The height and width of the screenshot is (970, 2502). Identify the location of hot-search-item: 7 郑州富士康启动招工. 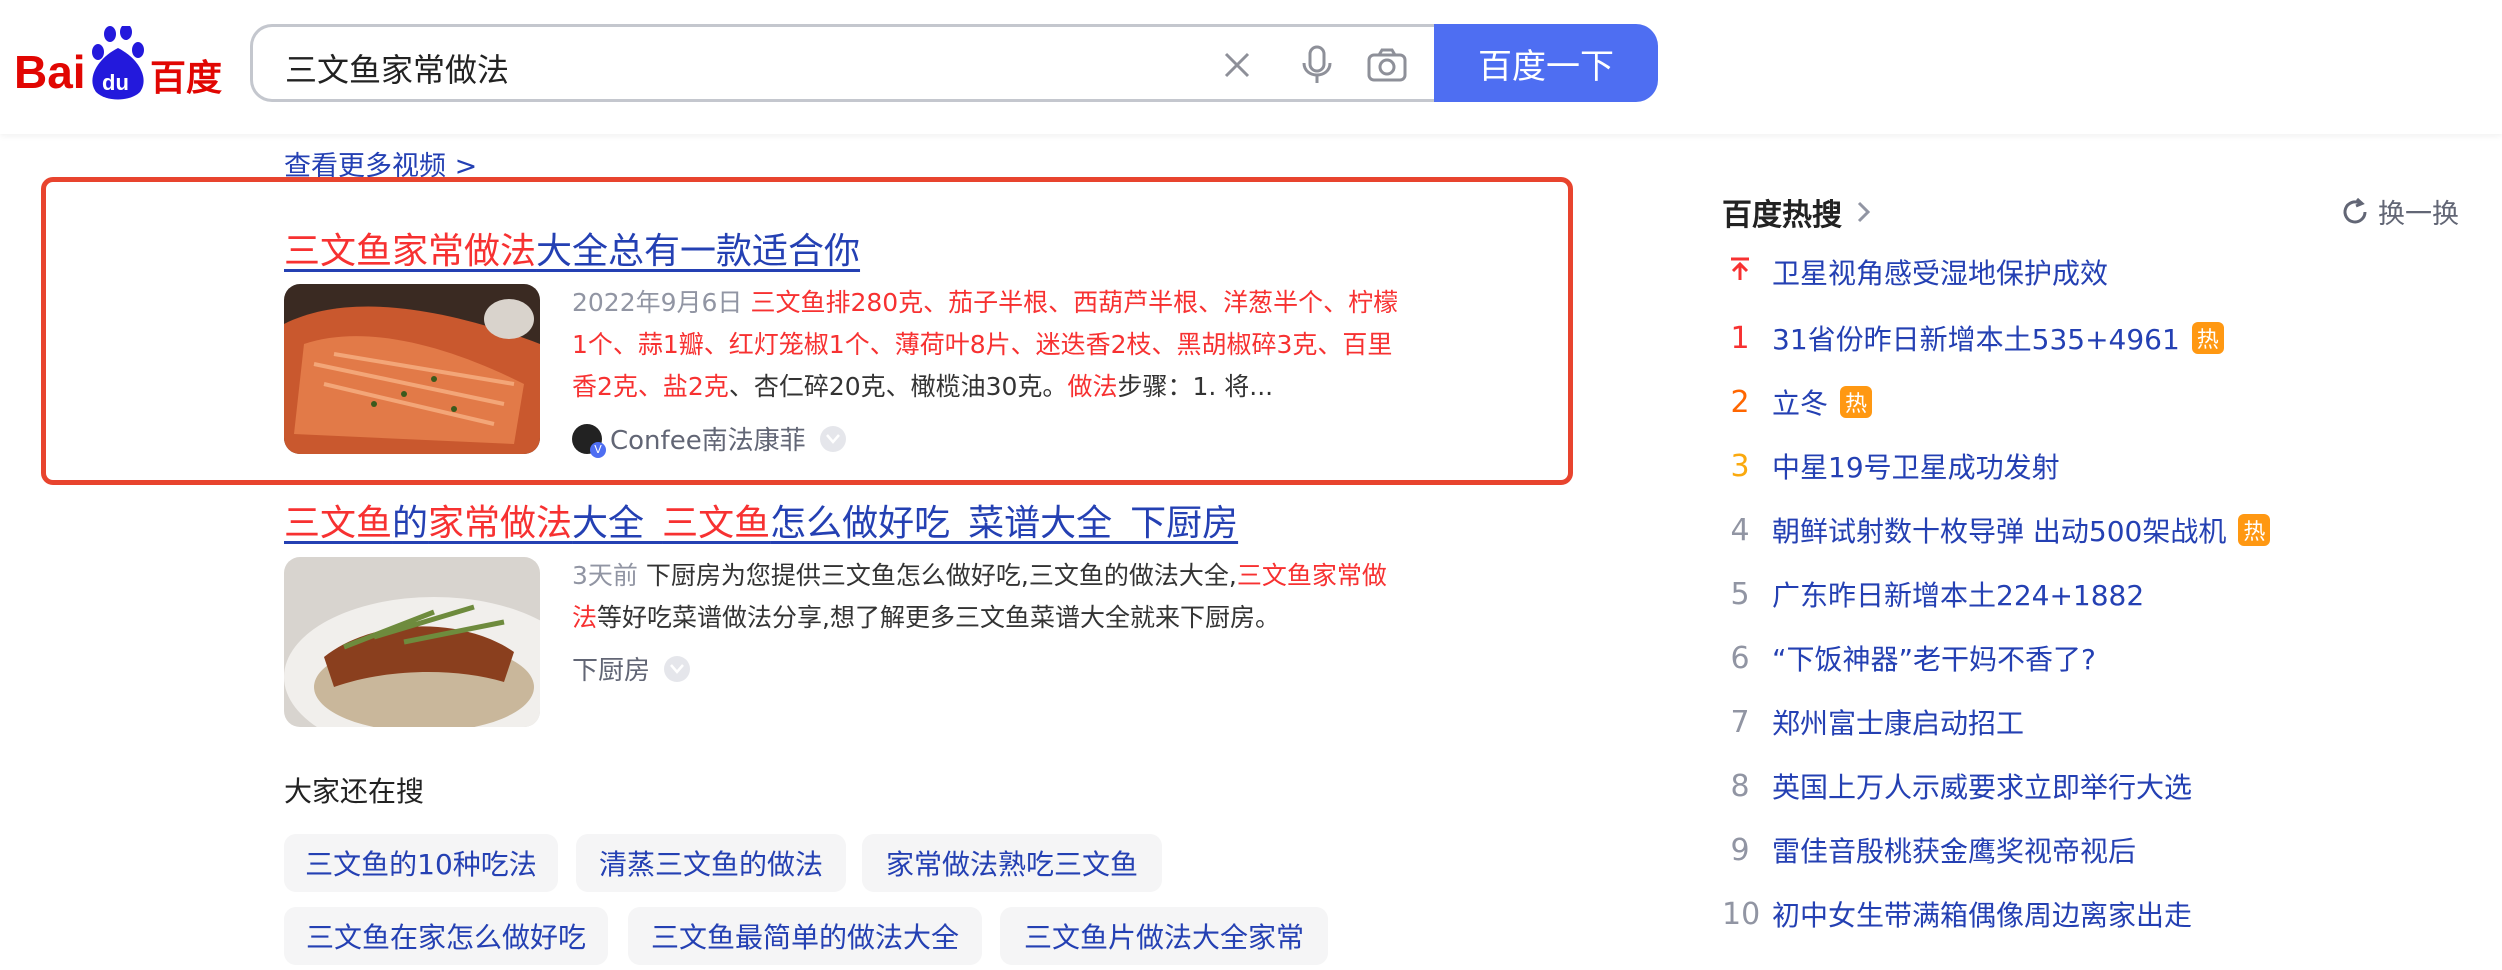
(1873, 722).